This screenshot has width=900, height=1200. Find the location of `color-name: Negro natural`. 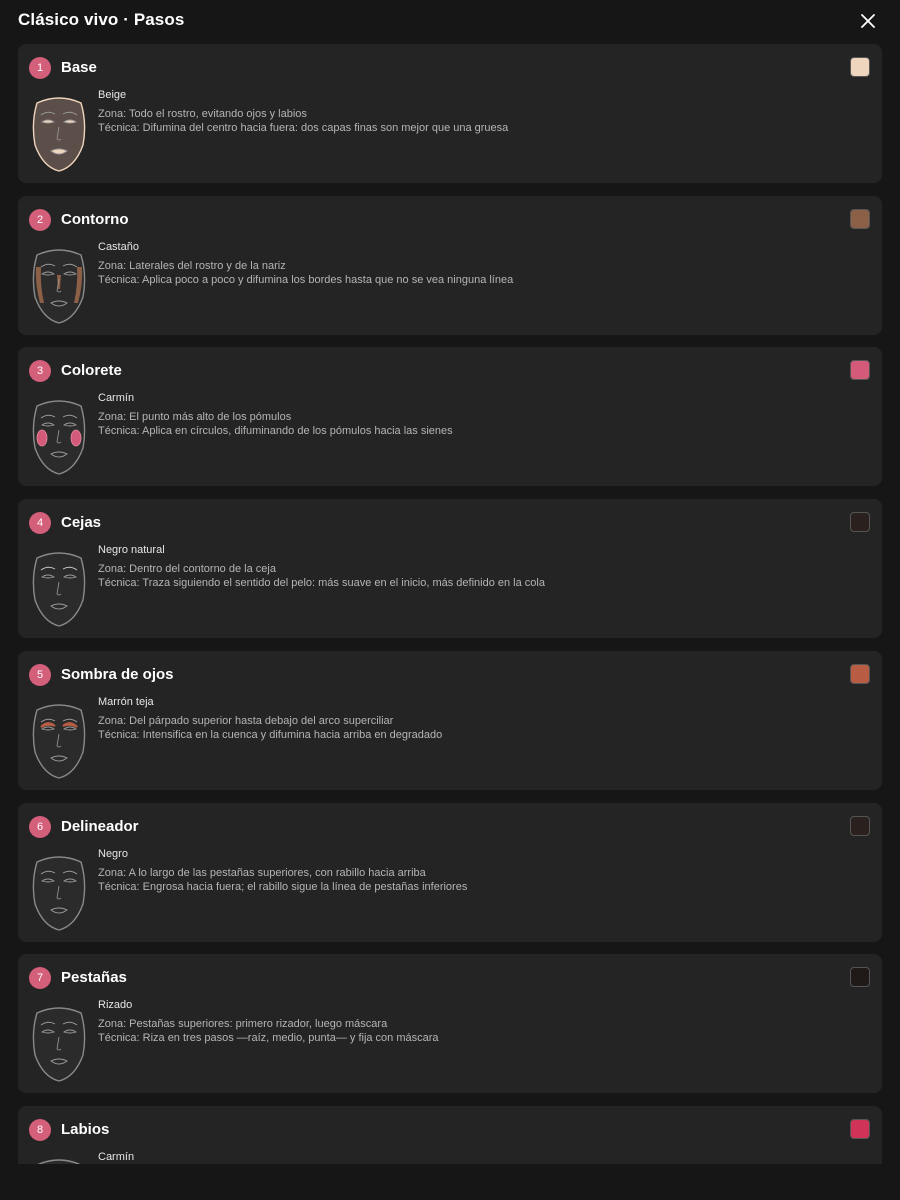

color-name: Negro natural is located at coordinates (131, 550).